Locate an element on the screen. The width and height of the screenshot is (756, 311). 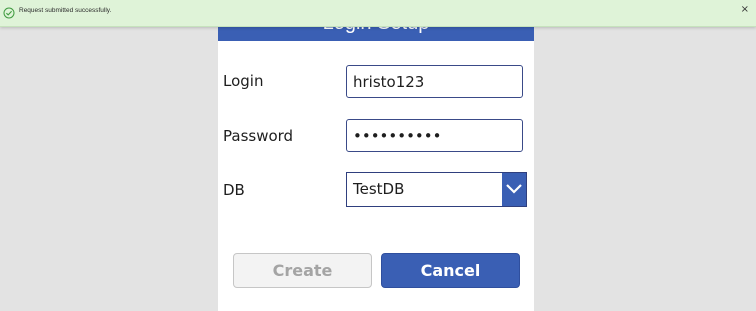
dropdown-toggle is located at coordinates (514, 189).